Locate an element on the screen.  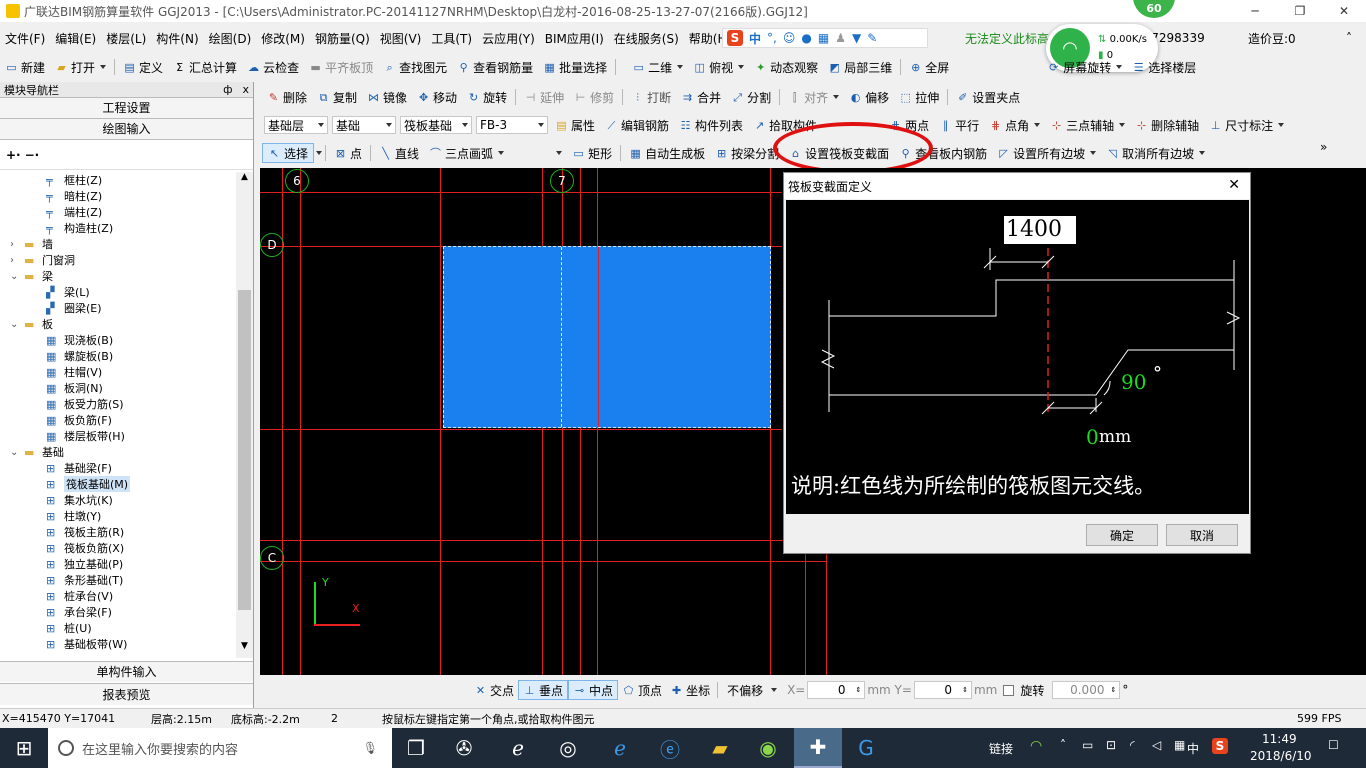
merge-button: ⇉ 合并 is located at coordinates (701, 97).